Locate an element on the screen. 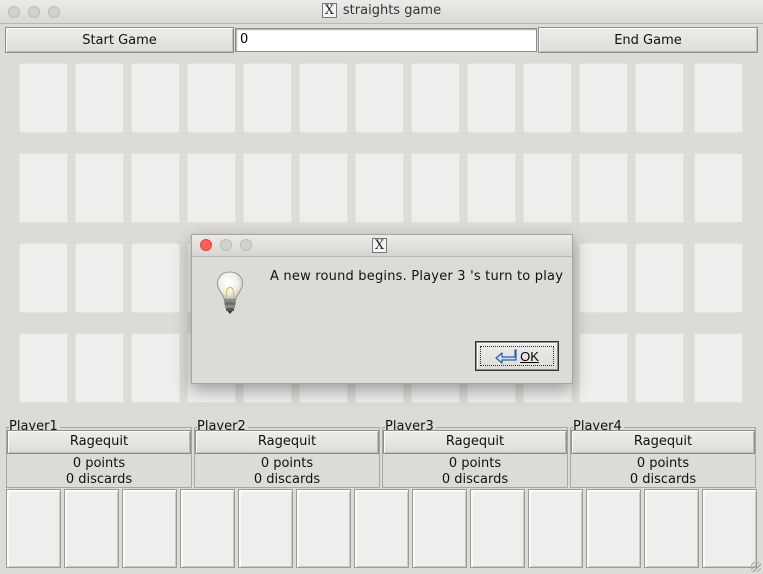 Image resolution: width=763 pixels, height=574 pixels. ok-button-inner: OK is located at coordinates (517, 356).